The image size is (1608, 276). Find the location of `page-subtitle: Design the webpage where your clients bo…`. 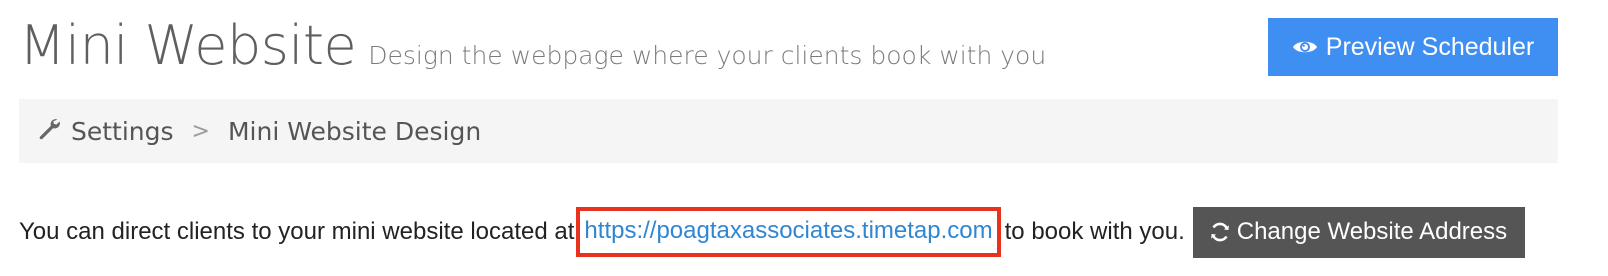

page-subtitle: Design the webpage where your clients bo… is located at coordinates (707, 55).